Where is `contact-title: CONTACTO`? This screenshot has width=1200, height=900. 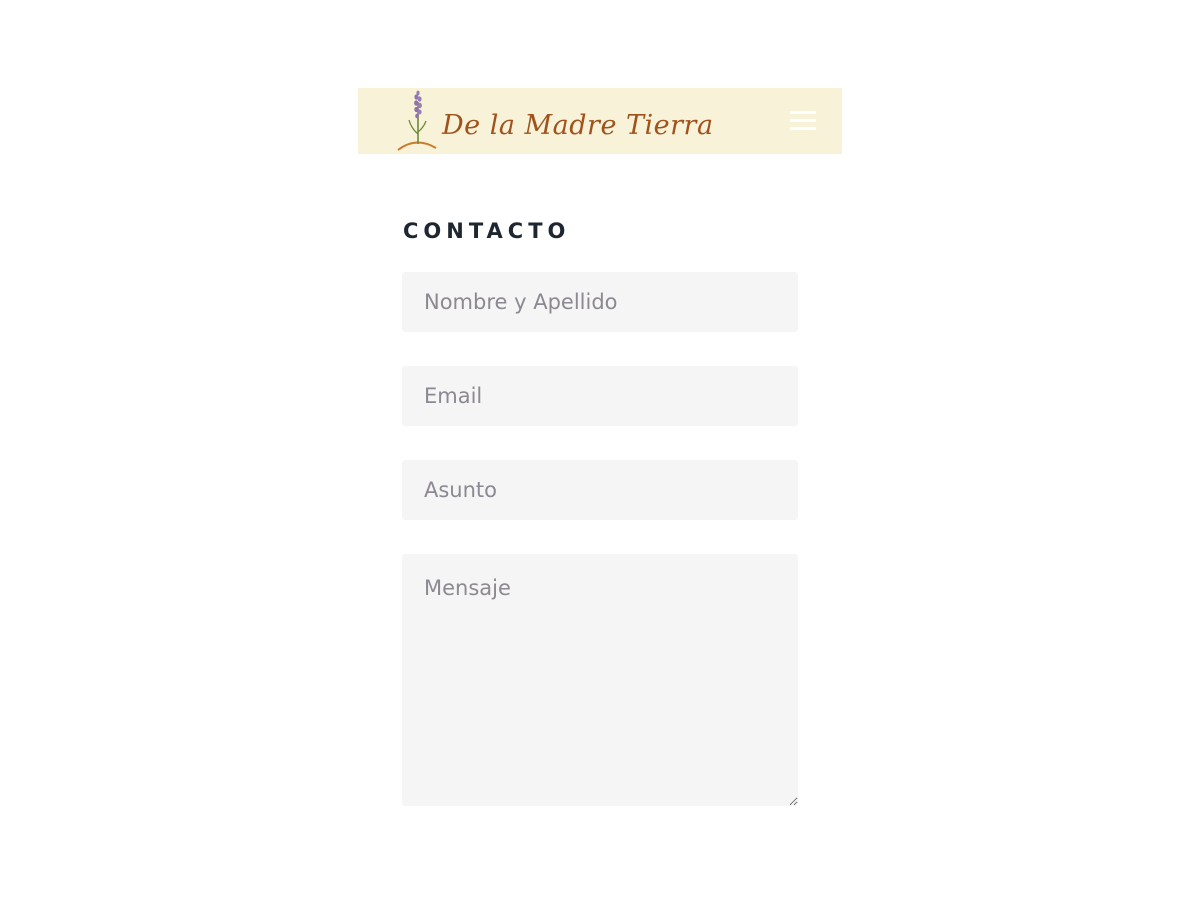 contact-title: CONTACTO is located at coordinates (487, 231).